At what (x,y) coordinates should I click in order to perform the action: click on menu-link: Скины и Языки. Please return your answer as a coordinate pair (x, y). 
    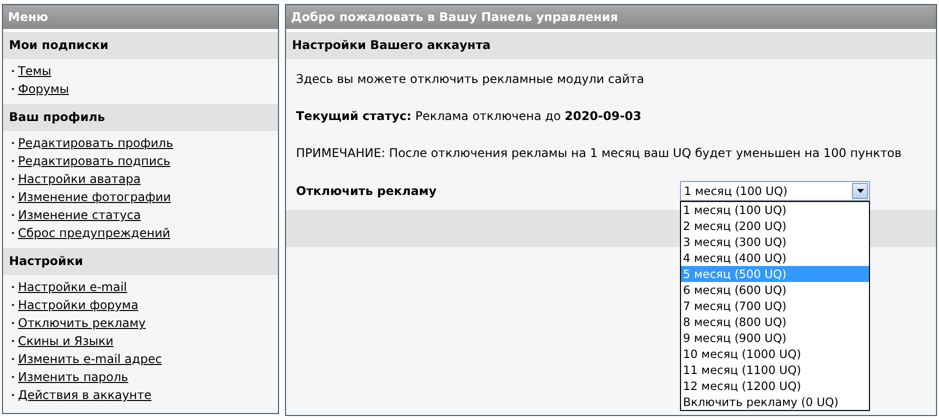
    Looking at the image, I should click on (66, 341).